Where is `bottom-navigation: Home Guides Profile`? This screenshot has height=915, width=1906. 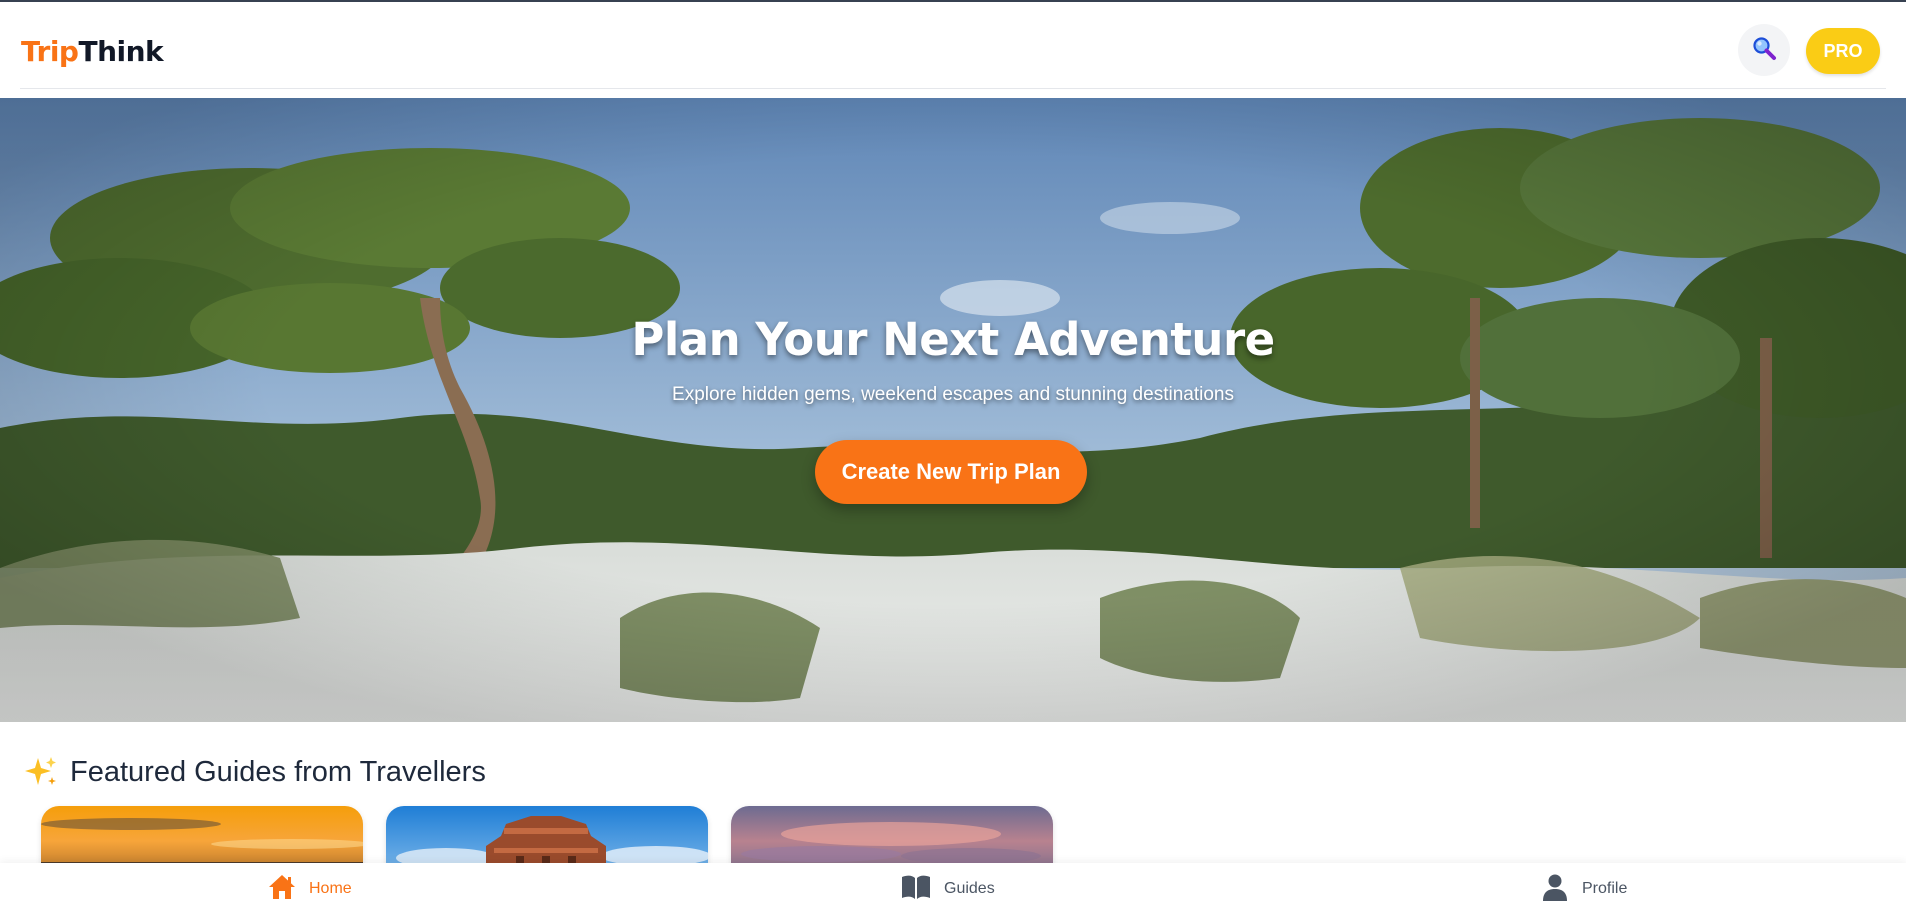 bottom-navigation: Home Guides Profile is located at coordinates (953, 889).